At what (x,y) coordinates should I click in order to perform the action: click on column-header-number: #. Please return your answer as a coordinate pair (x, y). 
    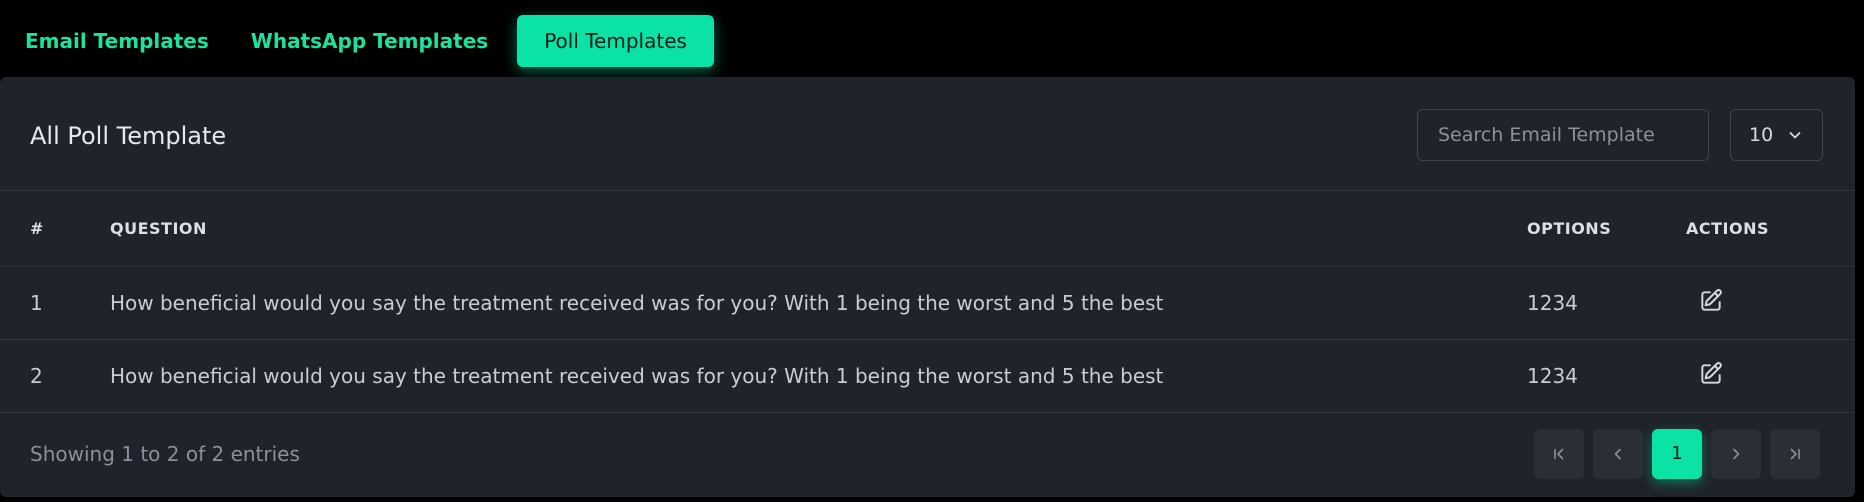
    Looking at the image, I should click on (55, 229).